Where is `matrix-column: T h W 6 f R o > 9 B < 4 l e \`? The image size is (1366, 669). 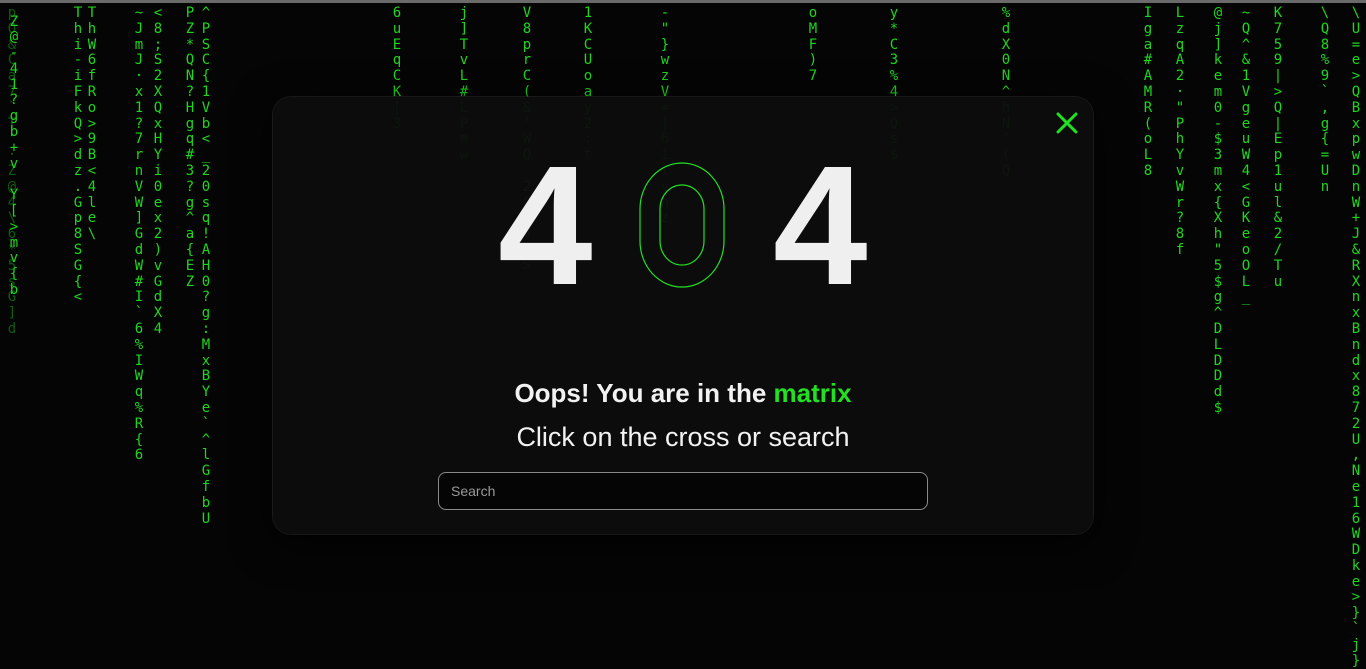 matrix-column: T h W 6 f R o > 9 B < 4 l e \ is located at coordinates (92, 124).